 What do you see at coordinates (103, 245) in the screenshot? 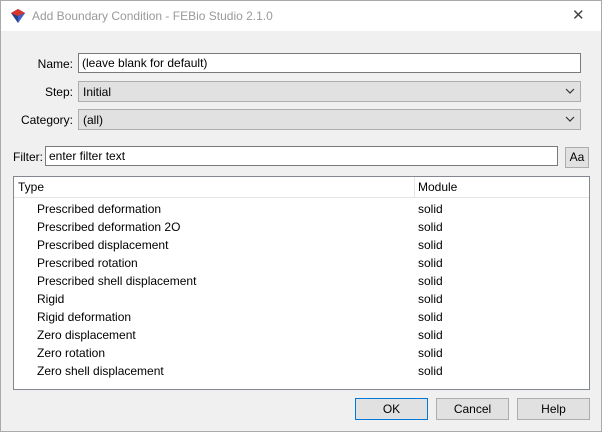
I see `list-item-type: Prescribed displacement` at bounding box center [103, 245].